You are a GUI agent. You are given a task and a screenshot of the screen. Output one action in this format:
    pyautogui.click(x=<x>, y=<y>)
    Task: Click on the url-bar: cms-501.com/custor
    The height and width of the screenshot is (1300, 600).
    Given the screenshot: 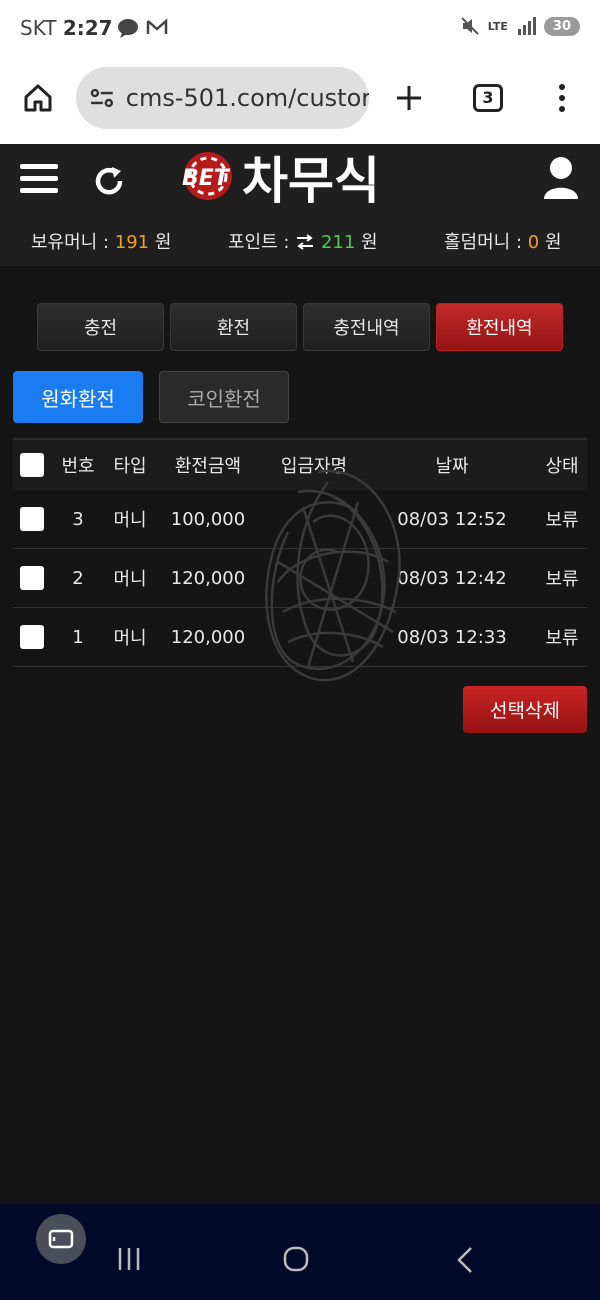 What is the action you would take?
    pyautogui.click(x=222, y=98)
    